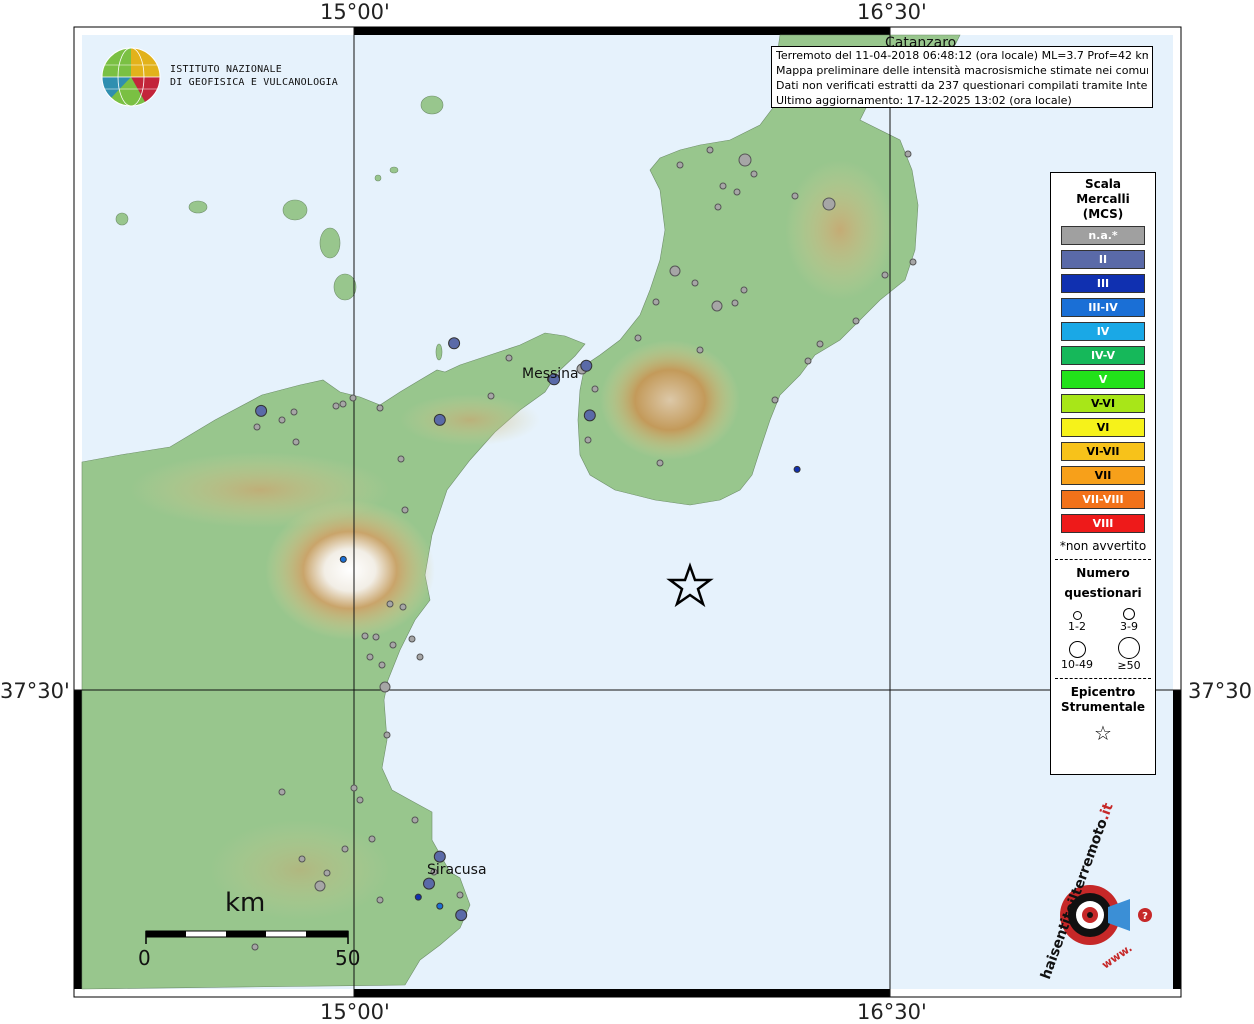 This screenshot has height=1024, width=1254. I want to click on size-label-4: ≥50, so click(1129, 665).